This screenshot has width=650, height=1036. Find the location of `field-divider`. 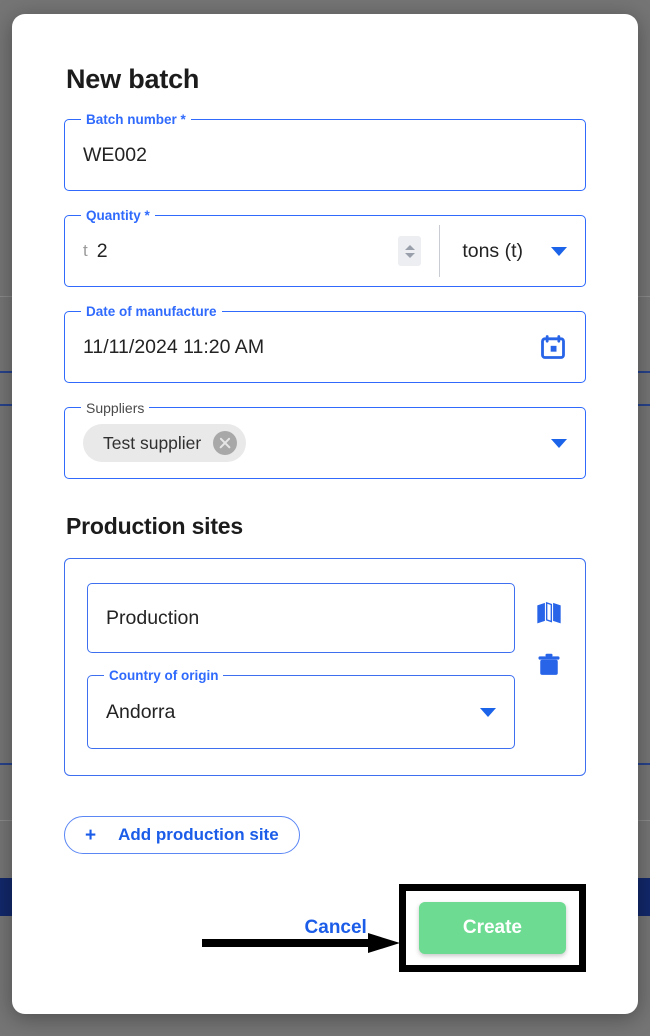

field-divider is located at coordinates (440, 251).